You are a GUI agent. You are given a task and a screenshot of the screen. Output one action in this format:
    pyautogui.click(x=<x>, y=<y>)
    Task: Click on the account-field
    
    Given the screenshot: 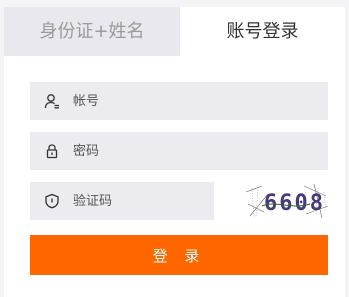 What is the action you would take?
    pyautogui.click(x=179, y=101)
    